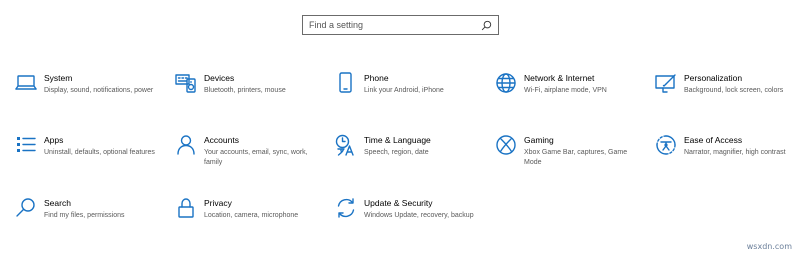  What do you see at coordinates (186, 208) in the screenshot?
I see `lock-icon` at bounding box center [186, 208].